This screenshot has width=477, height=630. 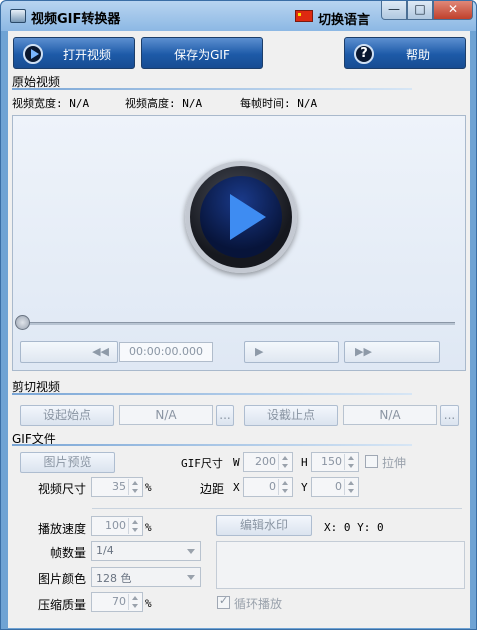 I want to click on color-label: 图片颜色, so click(x=62, y=579).